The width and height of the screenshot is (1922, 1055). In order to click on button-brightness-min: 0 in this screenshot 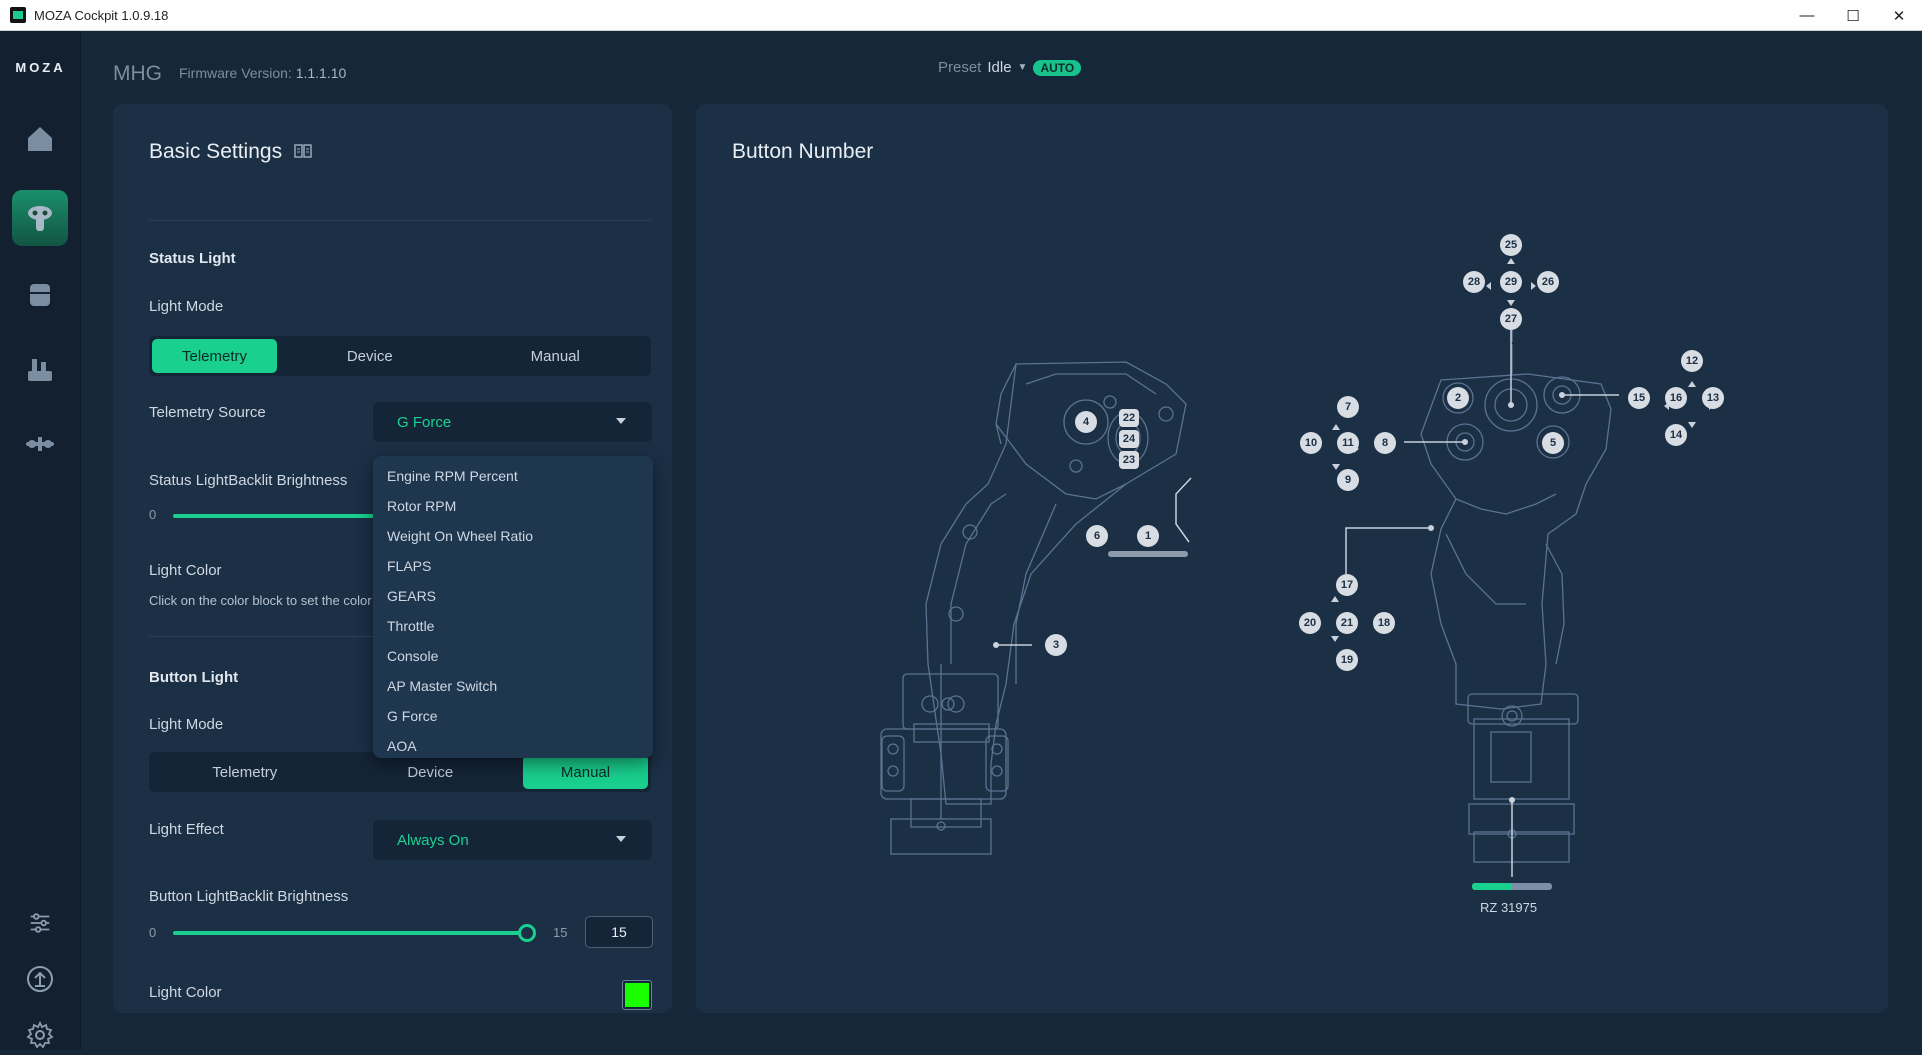, I will do `click(153, 932)`.